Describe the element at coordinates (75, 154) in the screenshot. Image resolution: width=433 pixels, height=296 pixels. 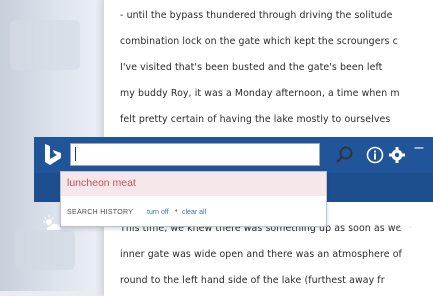
I see `text-cursor` at that location.